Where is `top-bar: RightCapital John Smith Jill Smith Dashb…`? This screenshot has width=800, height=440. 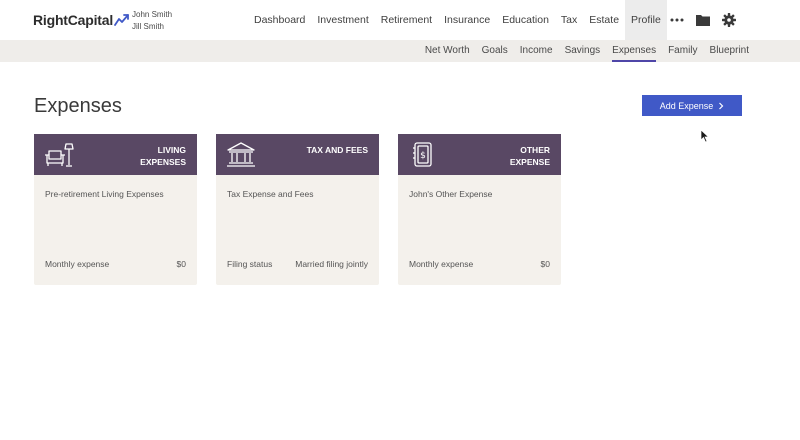 top-bar: RightCapital John Smith Jill Smith Dashb… is located at coordinates (400, 20).